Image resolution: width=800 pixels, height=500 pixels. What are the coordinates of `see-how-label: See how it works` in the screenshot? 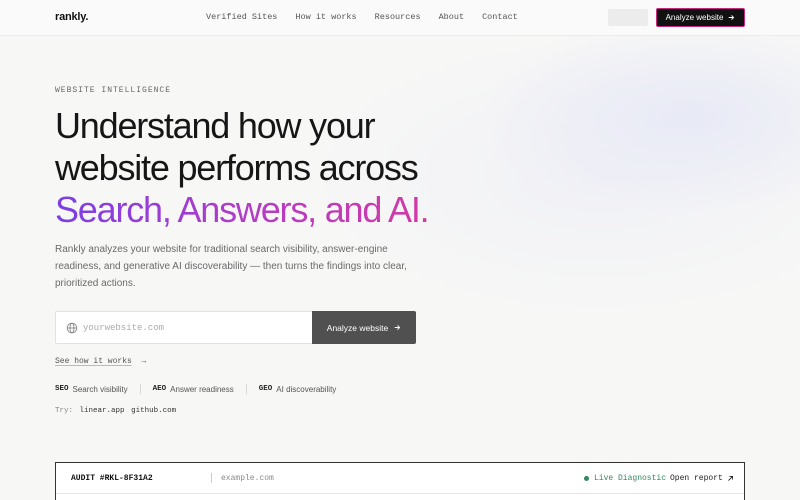 It's located at (93, 361).